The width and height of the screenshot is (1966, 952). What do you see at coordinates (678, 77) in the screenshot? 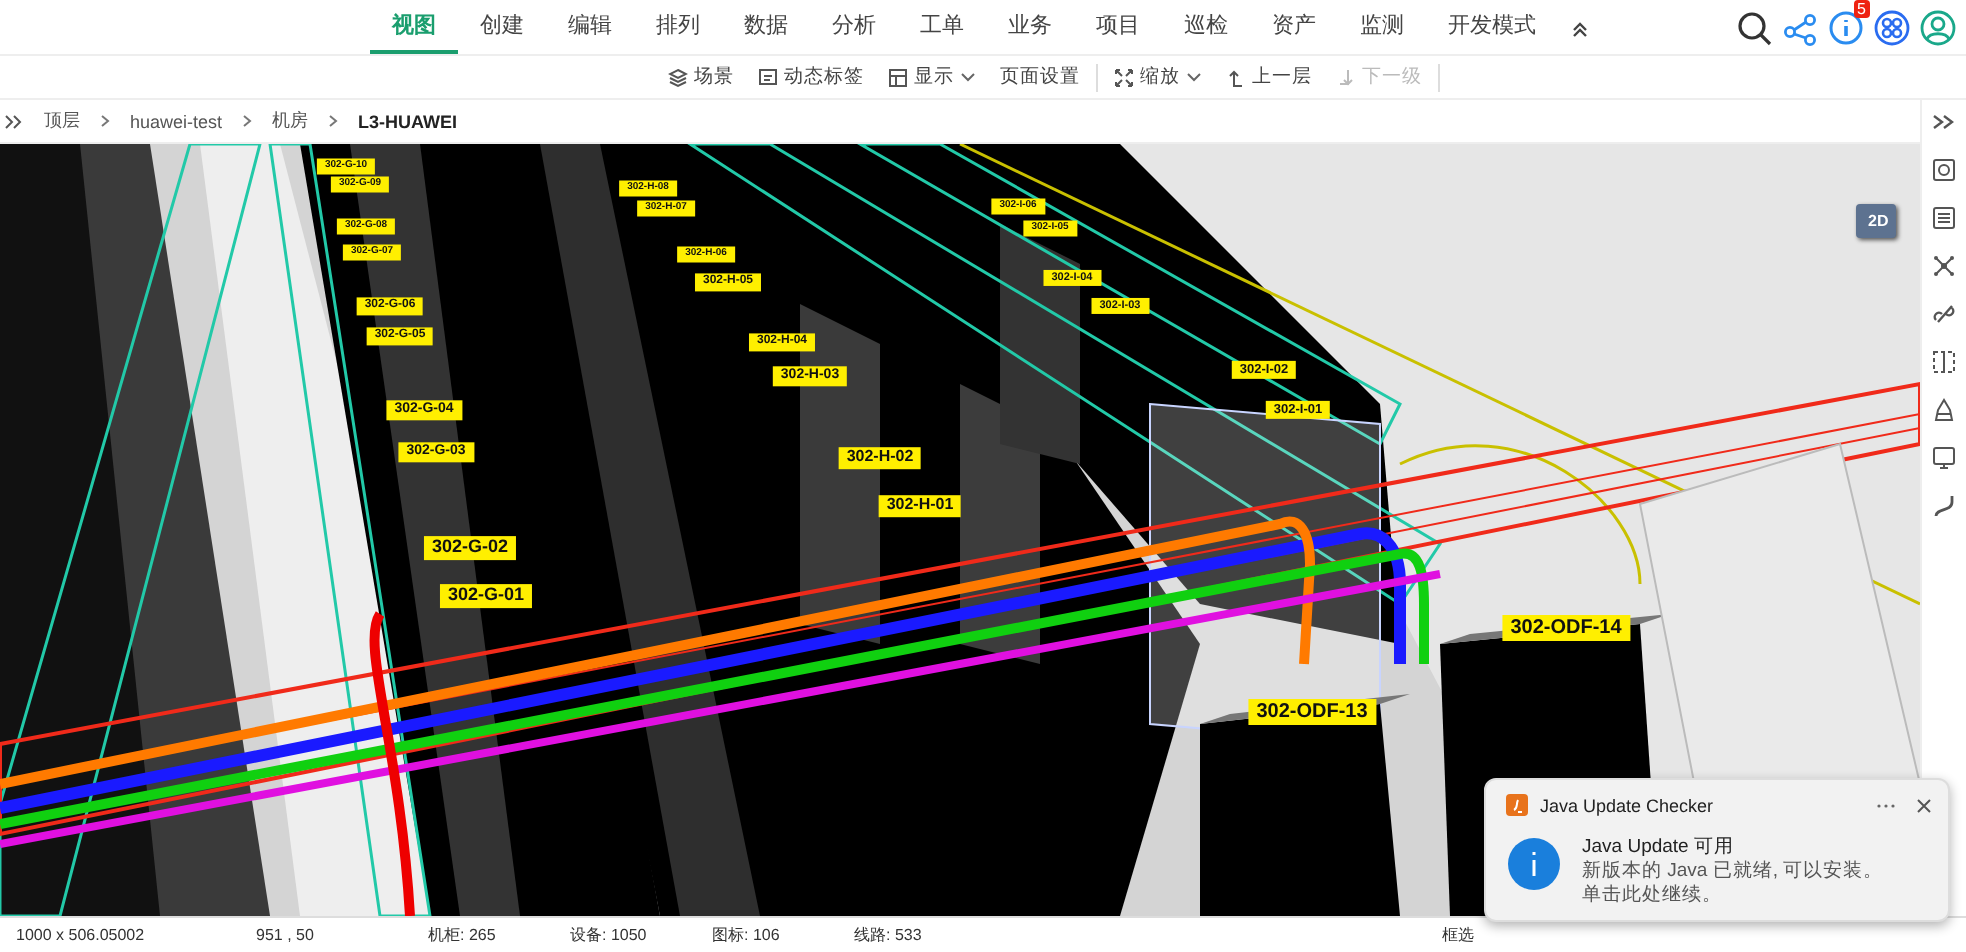
I see `layers-icon` at bounding box center [678, 77].